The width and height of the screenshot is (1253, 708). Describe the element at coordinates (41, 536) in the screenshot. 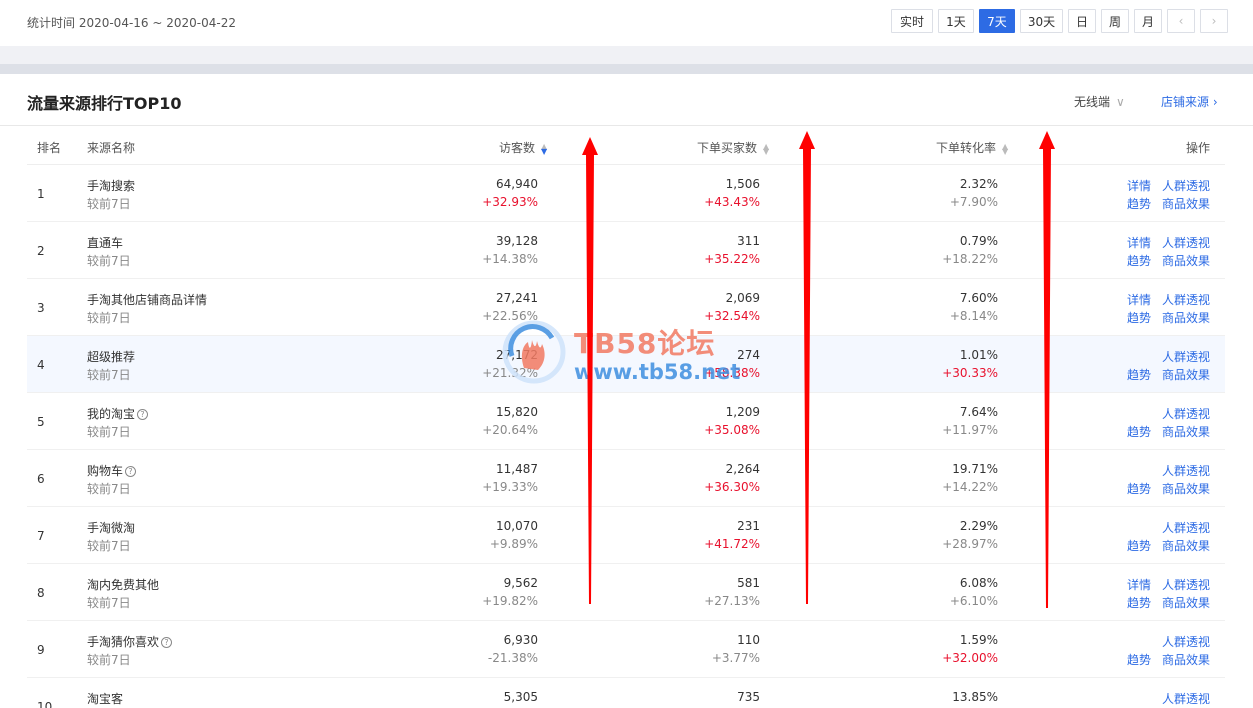

I see `rank-cell: 7` at that location.